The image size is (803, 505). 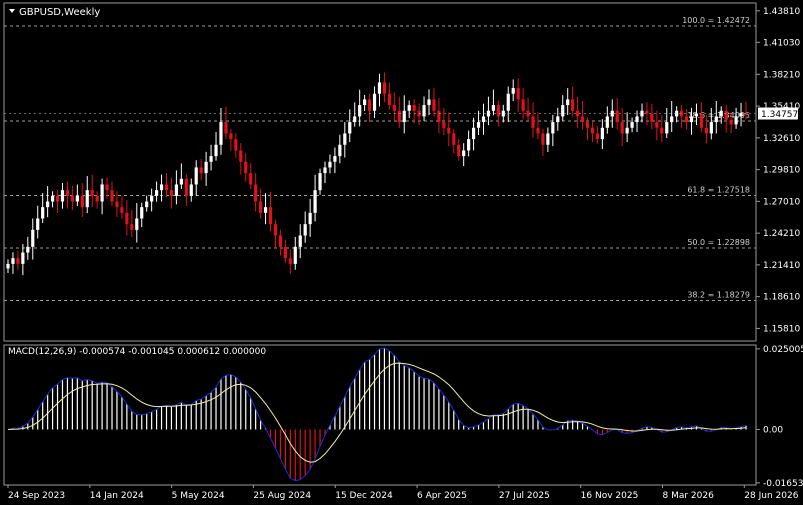 What do you see at coordinates (781, 234) in the screenshot?
I see `y-tick-label: 1.24210` at bounding box center [781, 234].